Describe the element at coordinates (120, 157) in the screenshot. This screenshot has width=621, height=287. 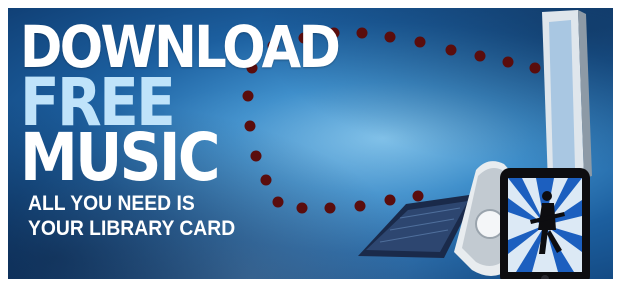
I see `headline-music: MUSIC` at that location.